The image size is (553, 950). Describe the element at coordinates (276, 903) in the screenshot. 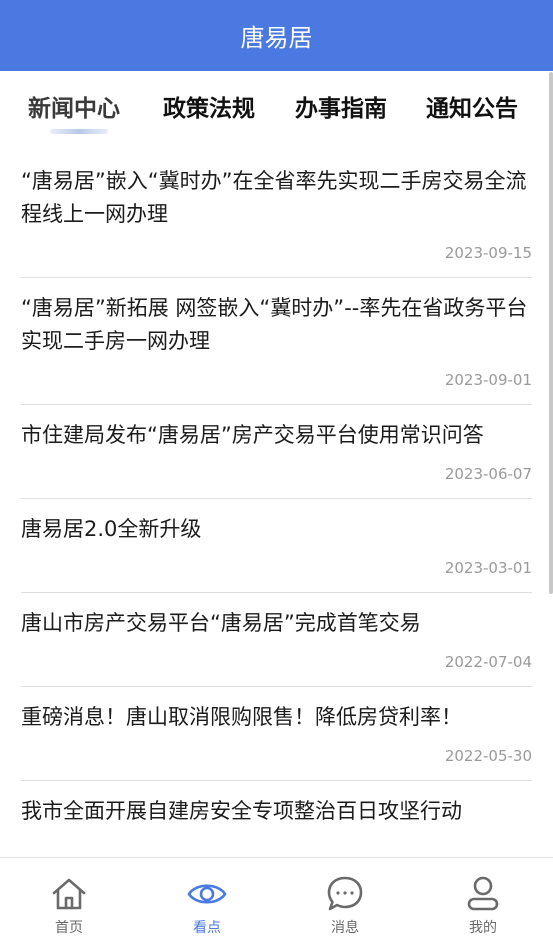

I see `bottom-nav: 首页 看点 消息 我的` at that location.